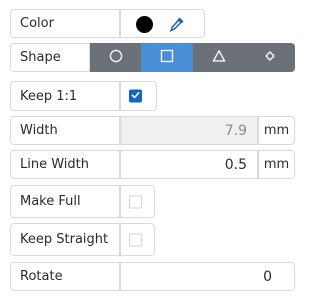  I want to click on shape-option-square, so click(167, 57).